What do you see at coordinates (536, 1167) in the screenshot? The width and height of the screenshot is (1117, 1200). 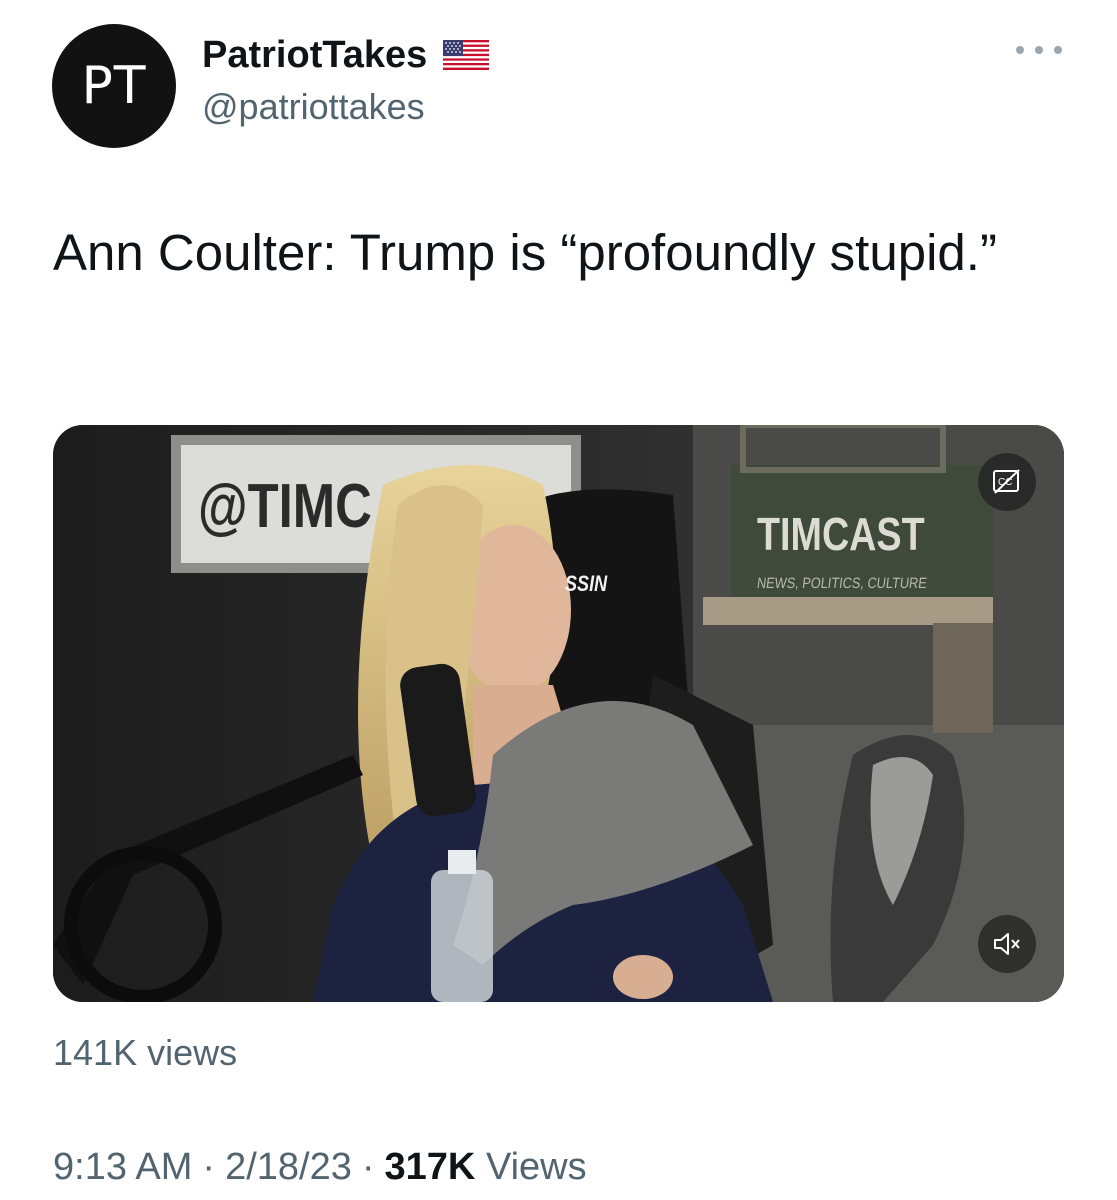 I see `views-label: Views` at bounding box center [536, 1167].